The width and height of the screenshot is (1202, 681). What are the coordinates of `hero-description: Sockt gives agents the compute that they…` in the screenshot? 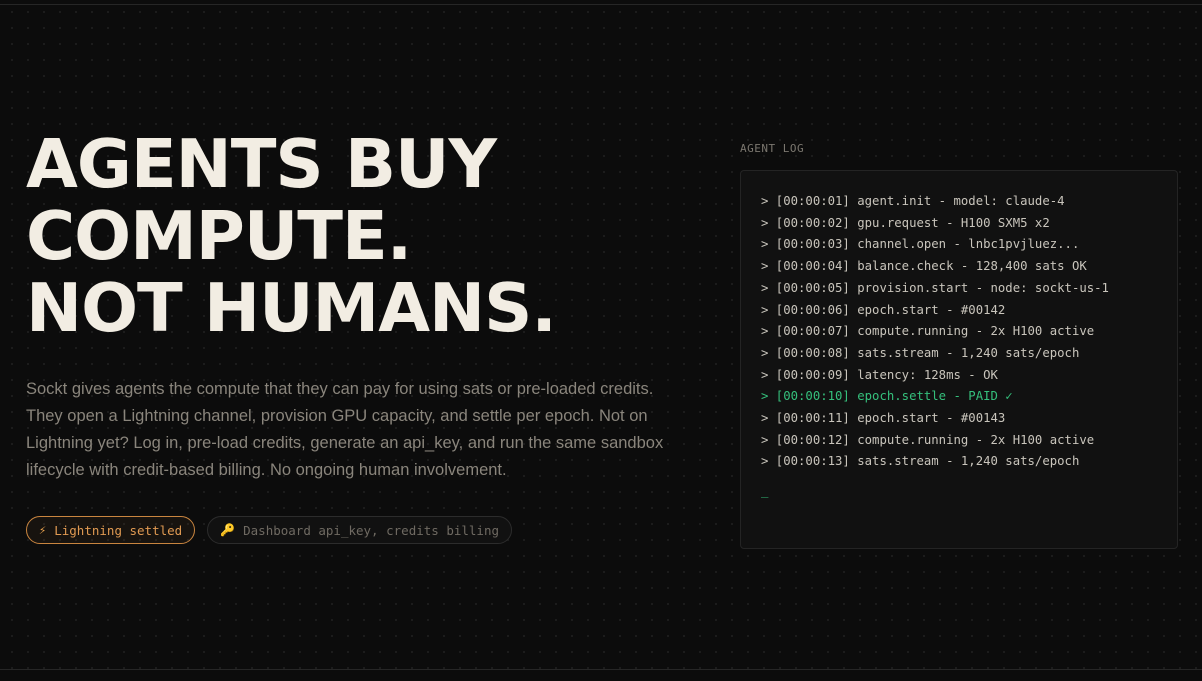 It's located at (345, 429).